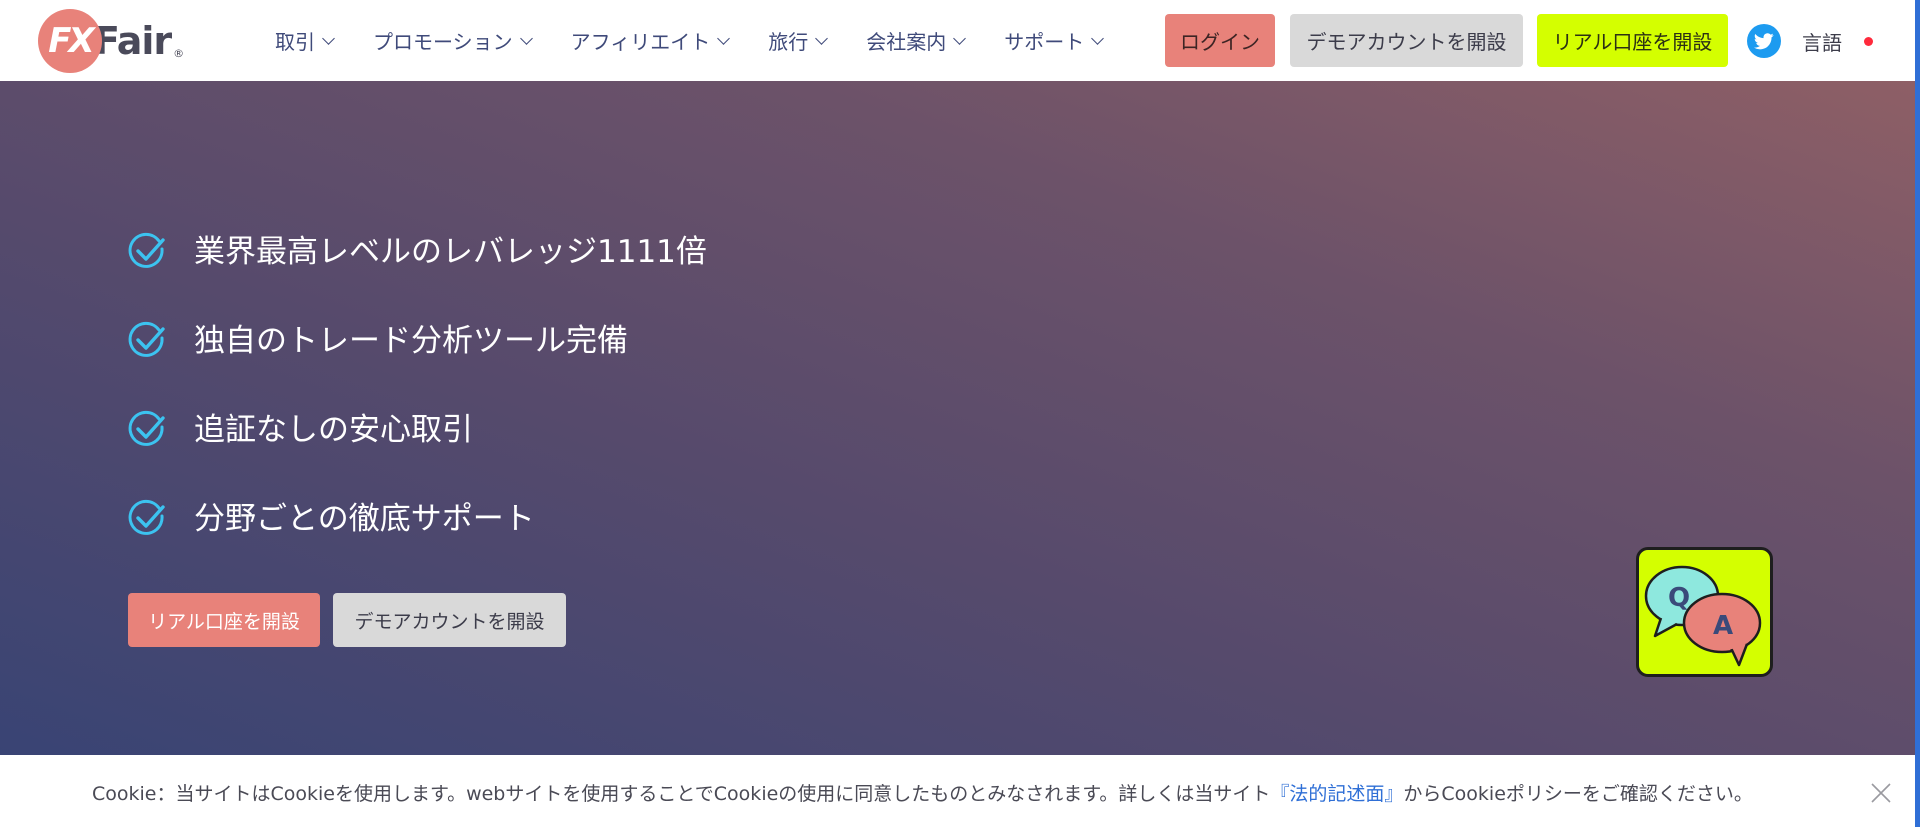 Image resolution: width=1920 pixels, height=827 pixels. Describe the element at coordinates (1868, 41) in the screenshot. I see `japan-flag-icon` at that location.